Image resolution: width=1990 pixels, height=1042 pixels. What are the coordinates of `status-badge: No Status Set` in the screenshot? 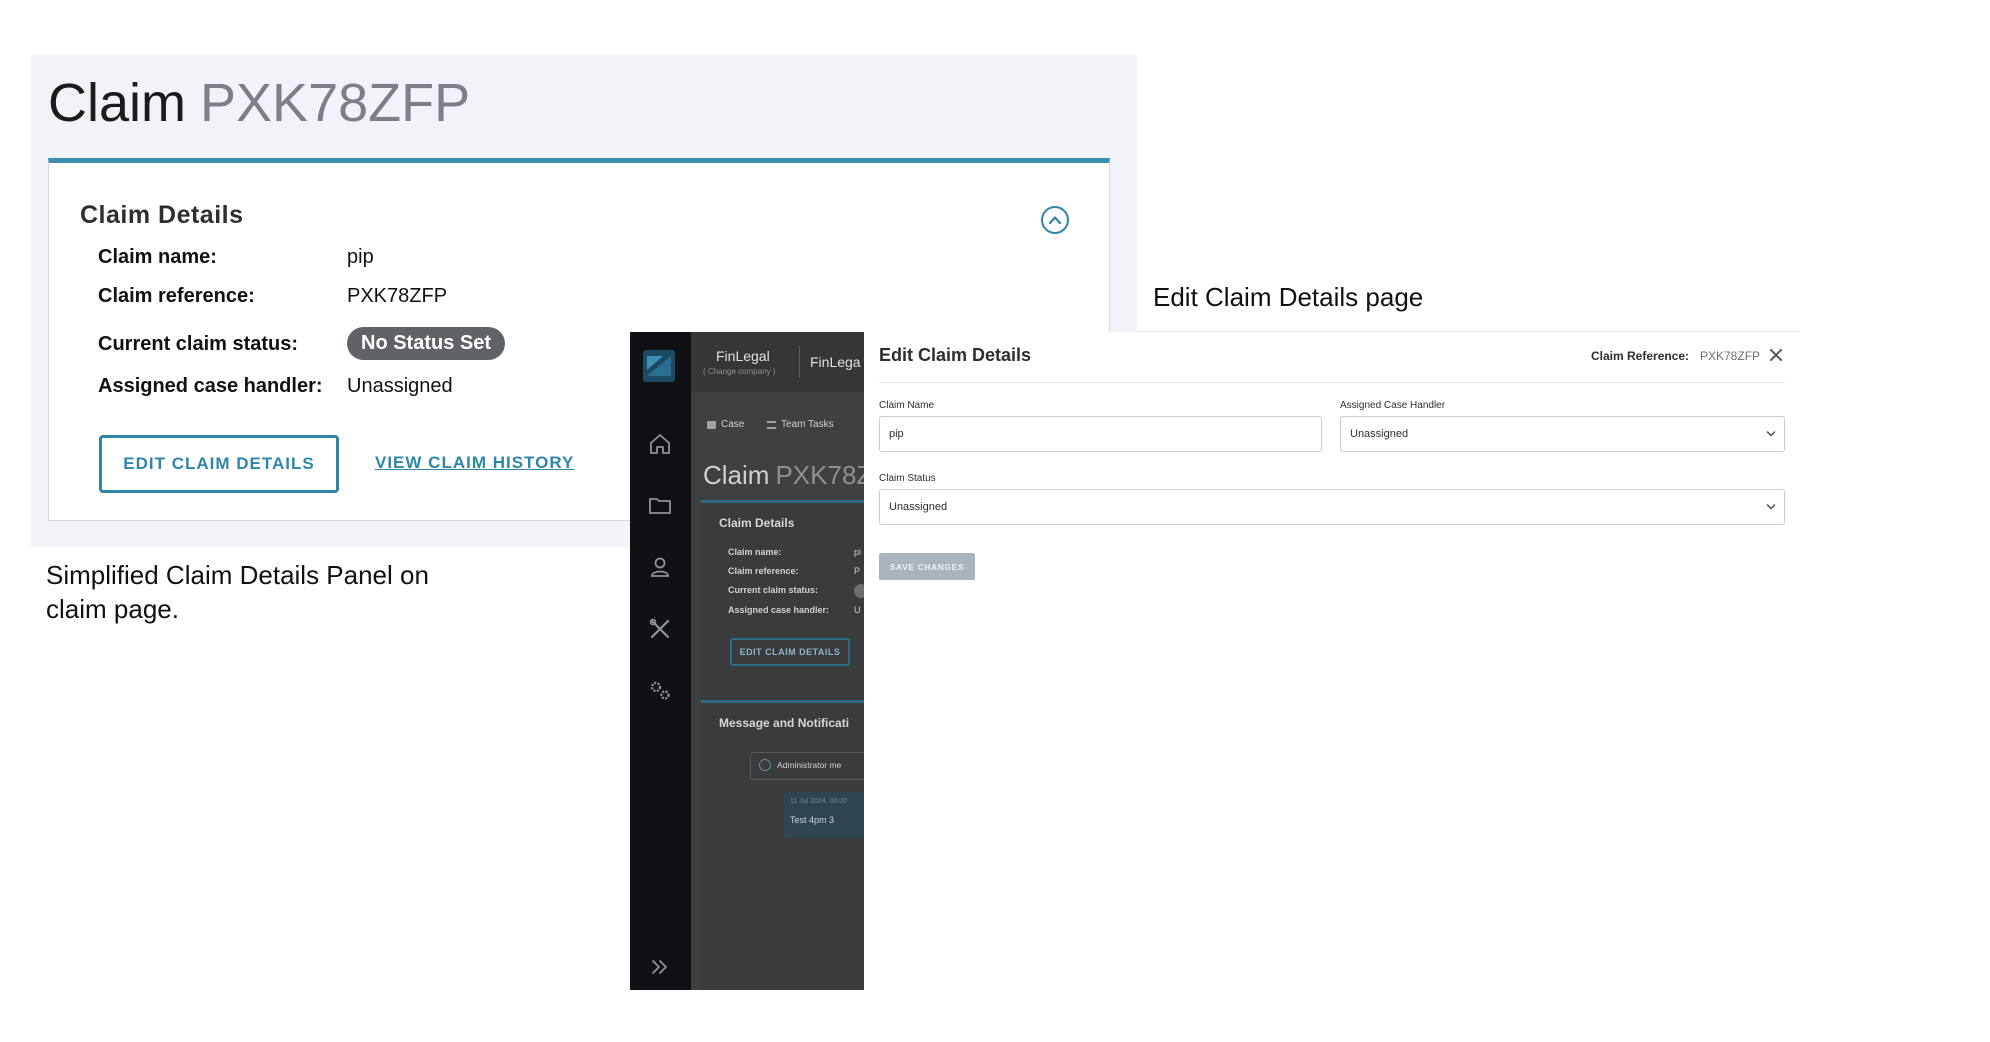 It's located at (426, 343).